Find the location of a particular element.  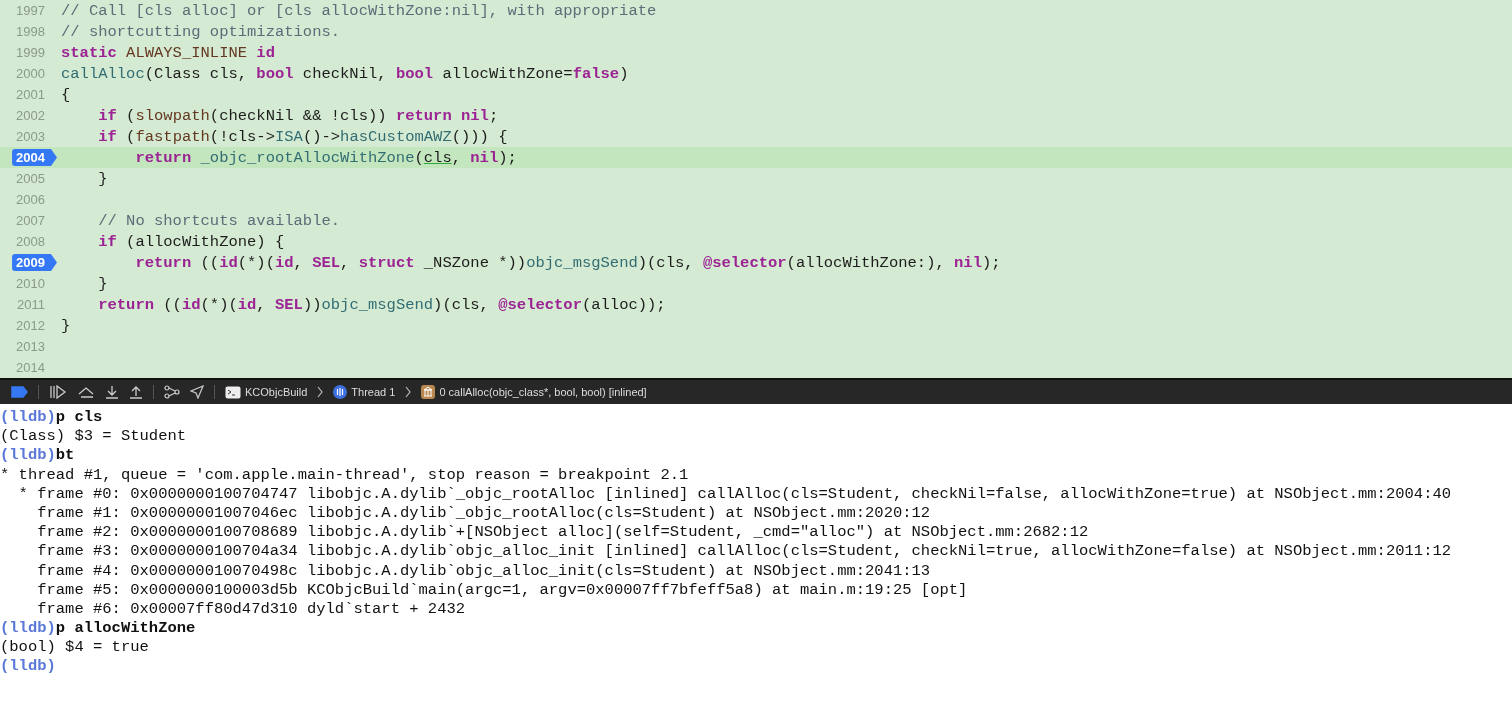

console-output: frame #1: 0x00000001007046ec libobjc.A.dylib`_objc_rootAlloc(cls=Student) at NSObject.mm:2020:12 is located at coordinates (483, 512).